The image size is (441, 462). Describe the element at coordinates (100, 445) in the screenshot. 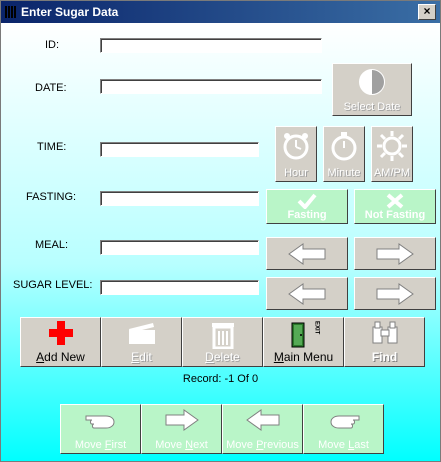

I see `move-first-label: Move First` at that location.